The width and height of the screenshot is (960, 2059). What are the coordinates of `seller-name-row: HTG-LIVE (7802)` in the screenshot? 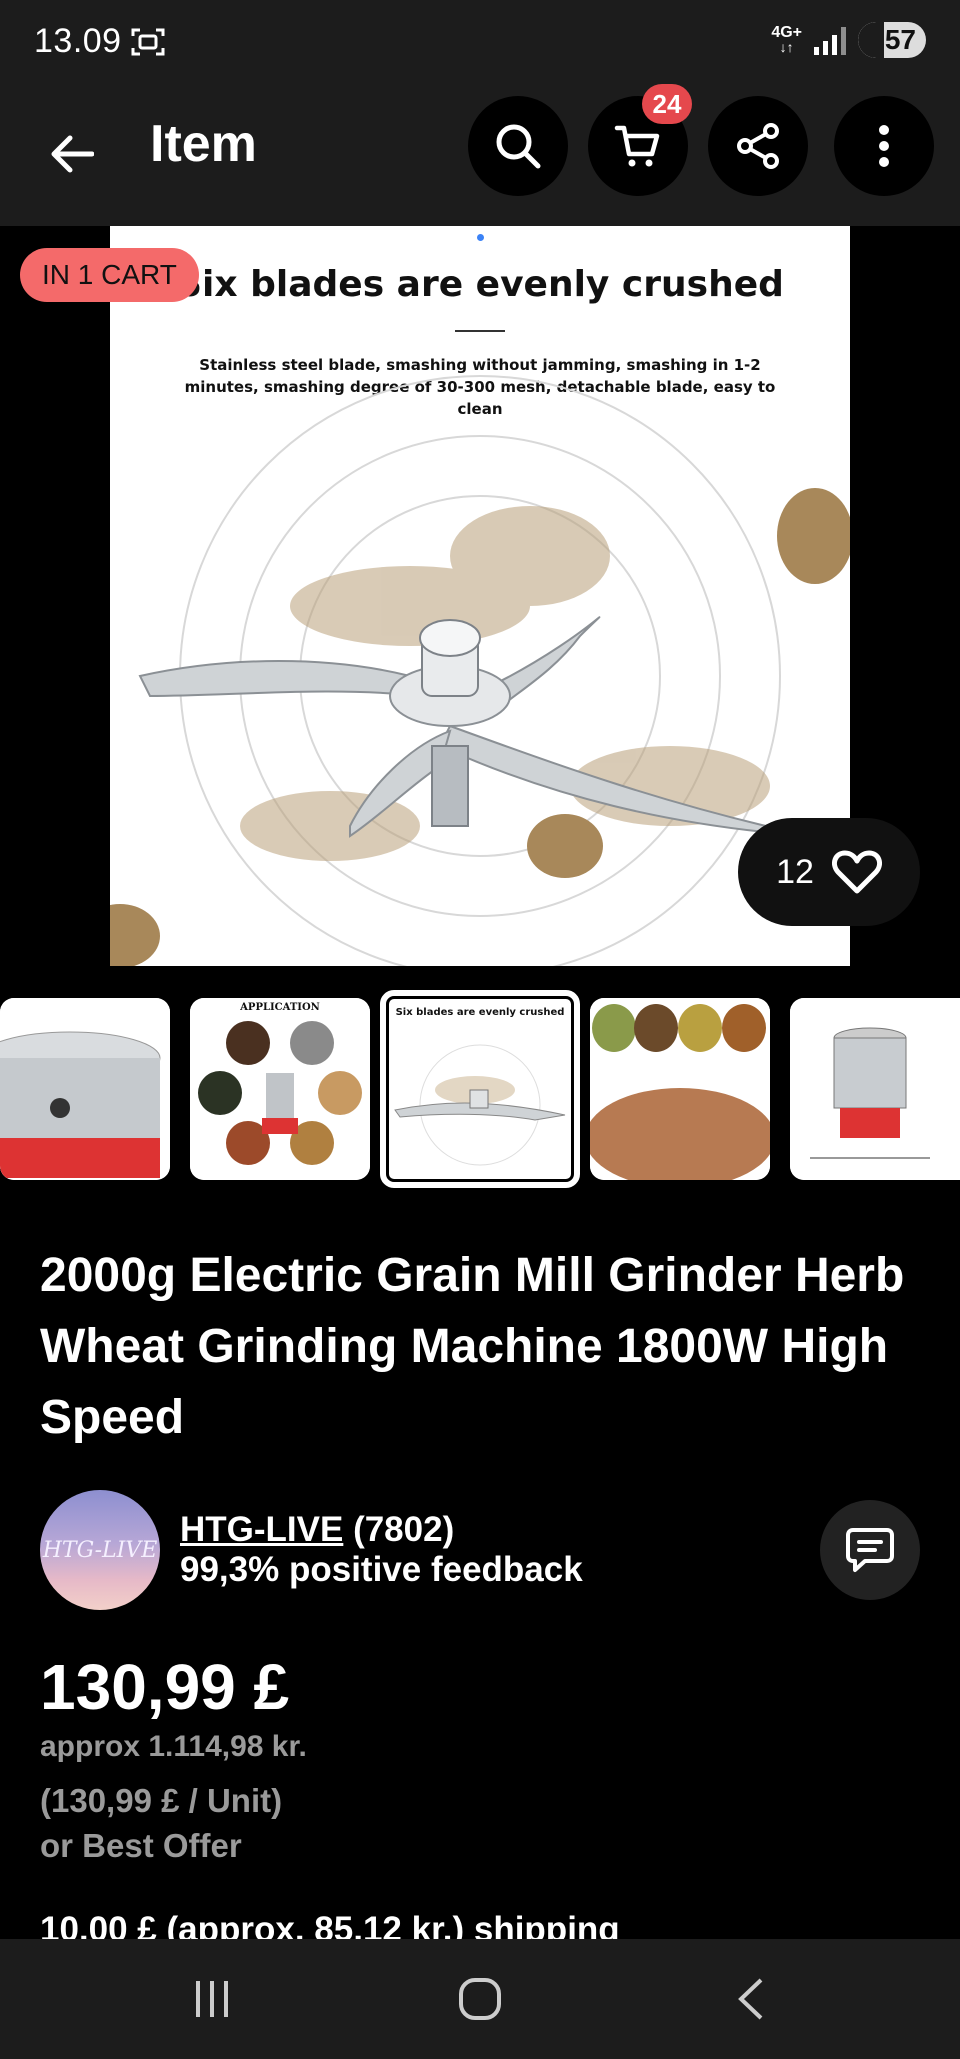 It's located at (317, 1530).